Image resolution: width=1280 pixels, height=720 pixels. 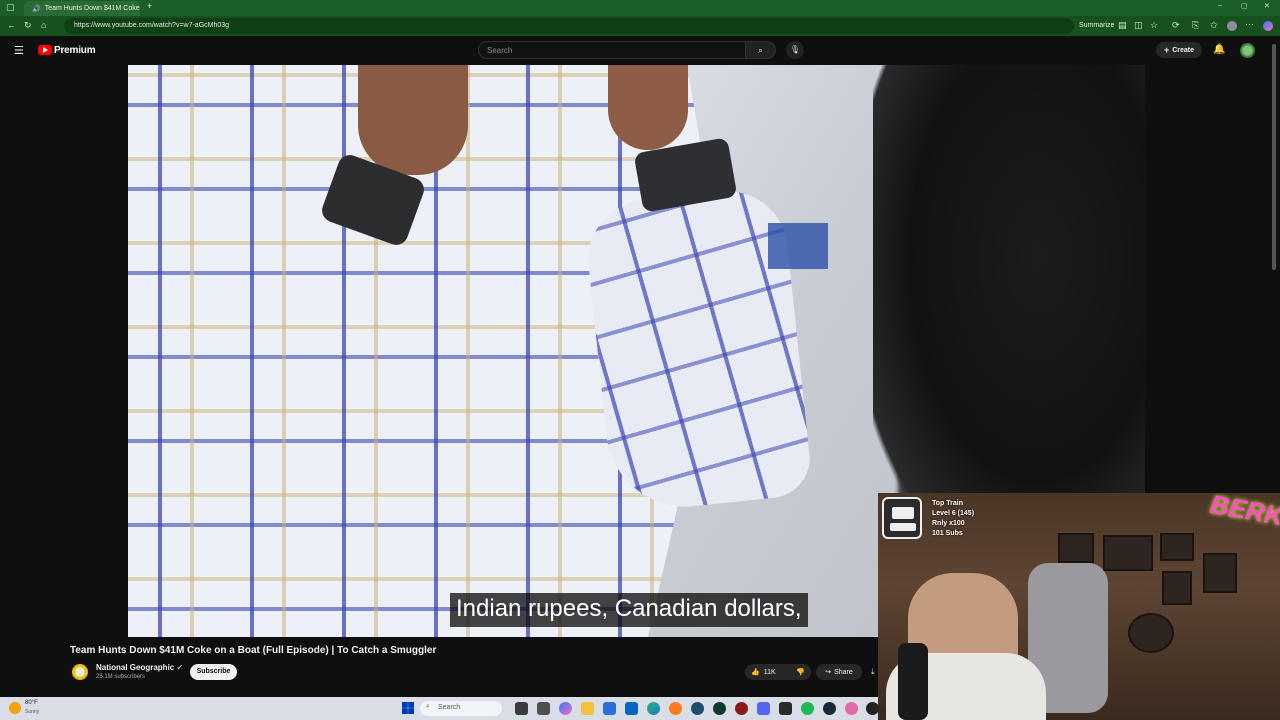 What do you see at coordinates (408, 708) in the screenshot?
I see `windows-start-icon` at bounding box center [408, 708].